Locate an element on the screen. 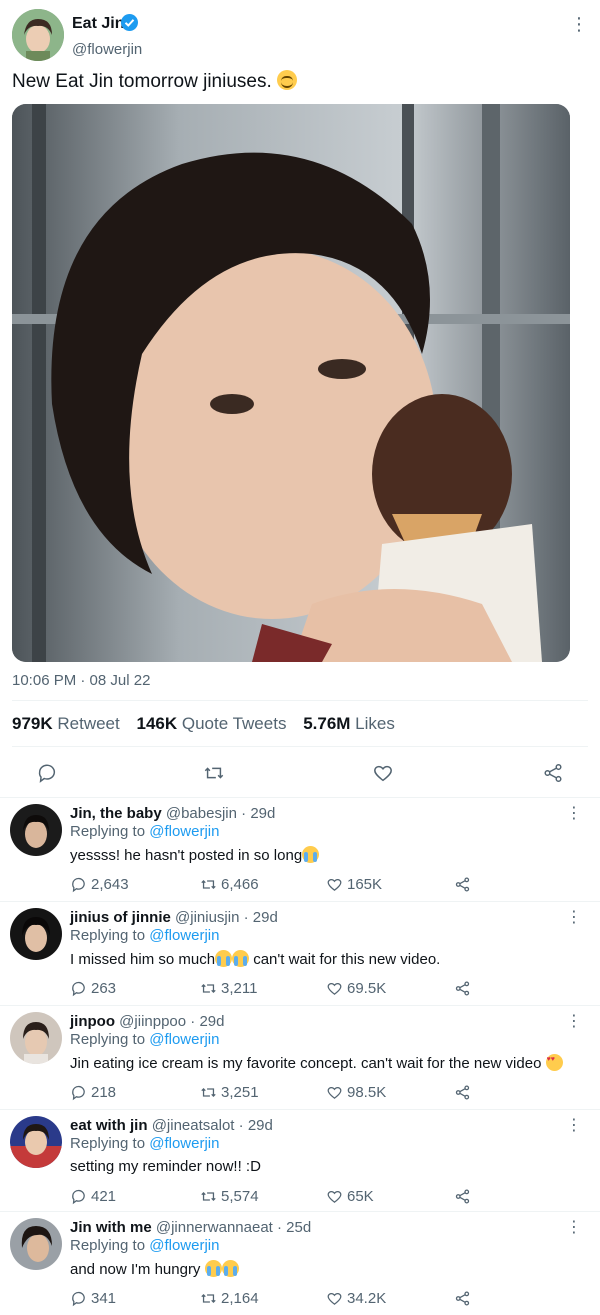 The height and width of the screenshot is (1315, 600). reply-author-handle: @babesjin is located at coordinates (201, 813).